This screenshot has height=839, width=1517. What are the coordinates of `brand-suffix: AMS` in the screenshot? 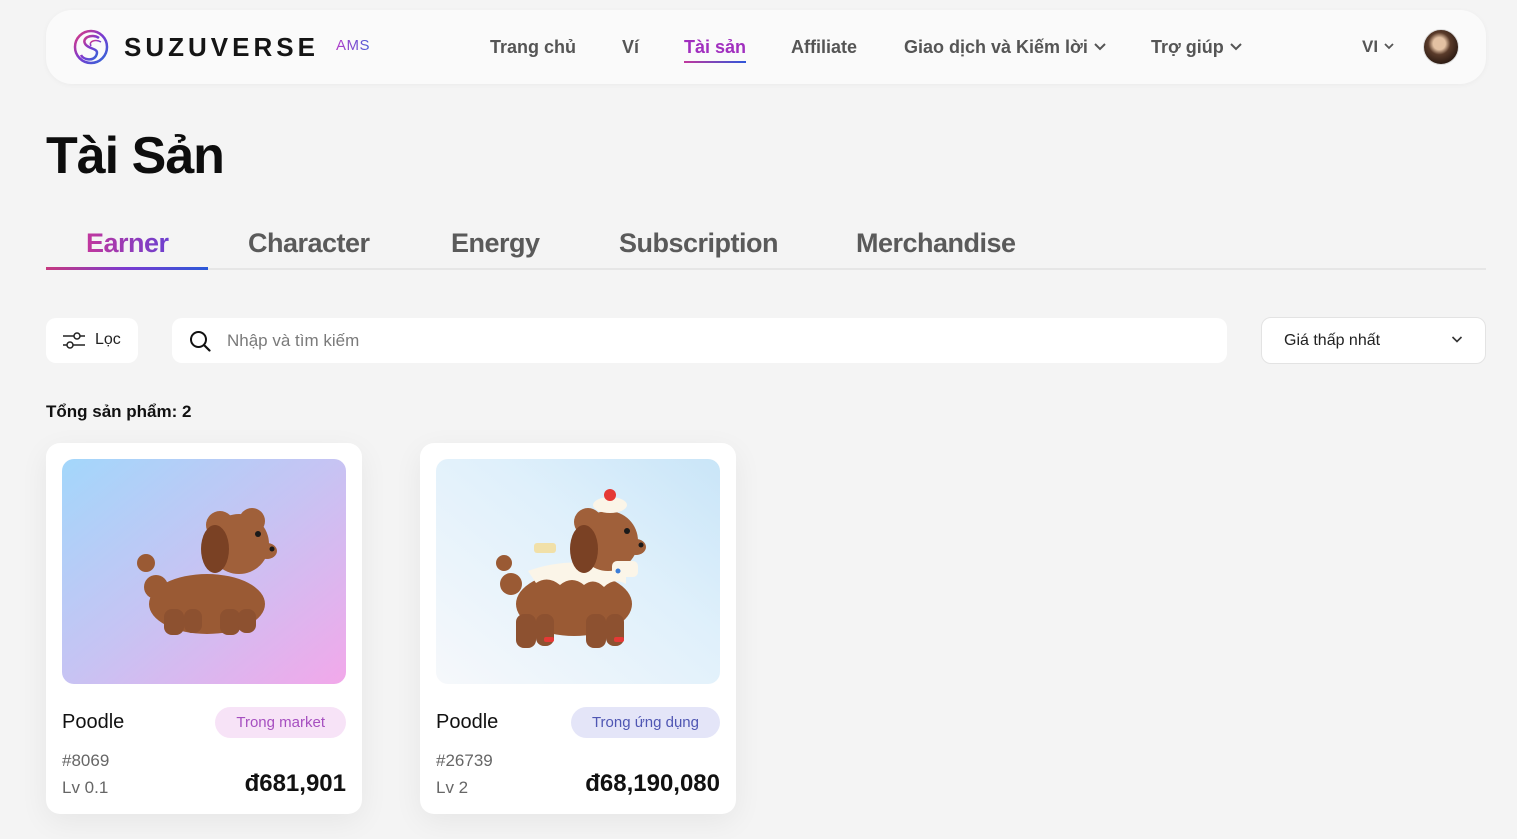 It's located at (353, 45).